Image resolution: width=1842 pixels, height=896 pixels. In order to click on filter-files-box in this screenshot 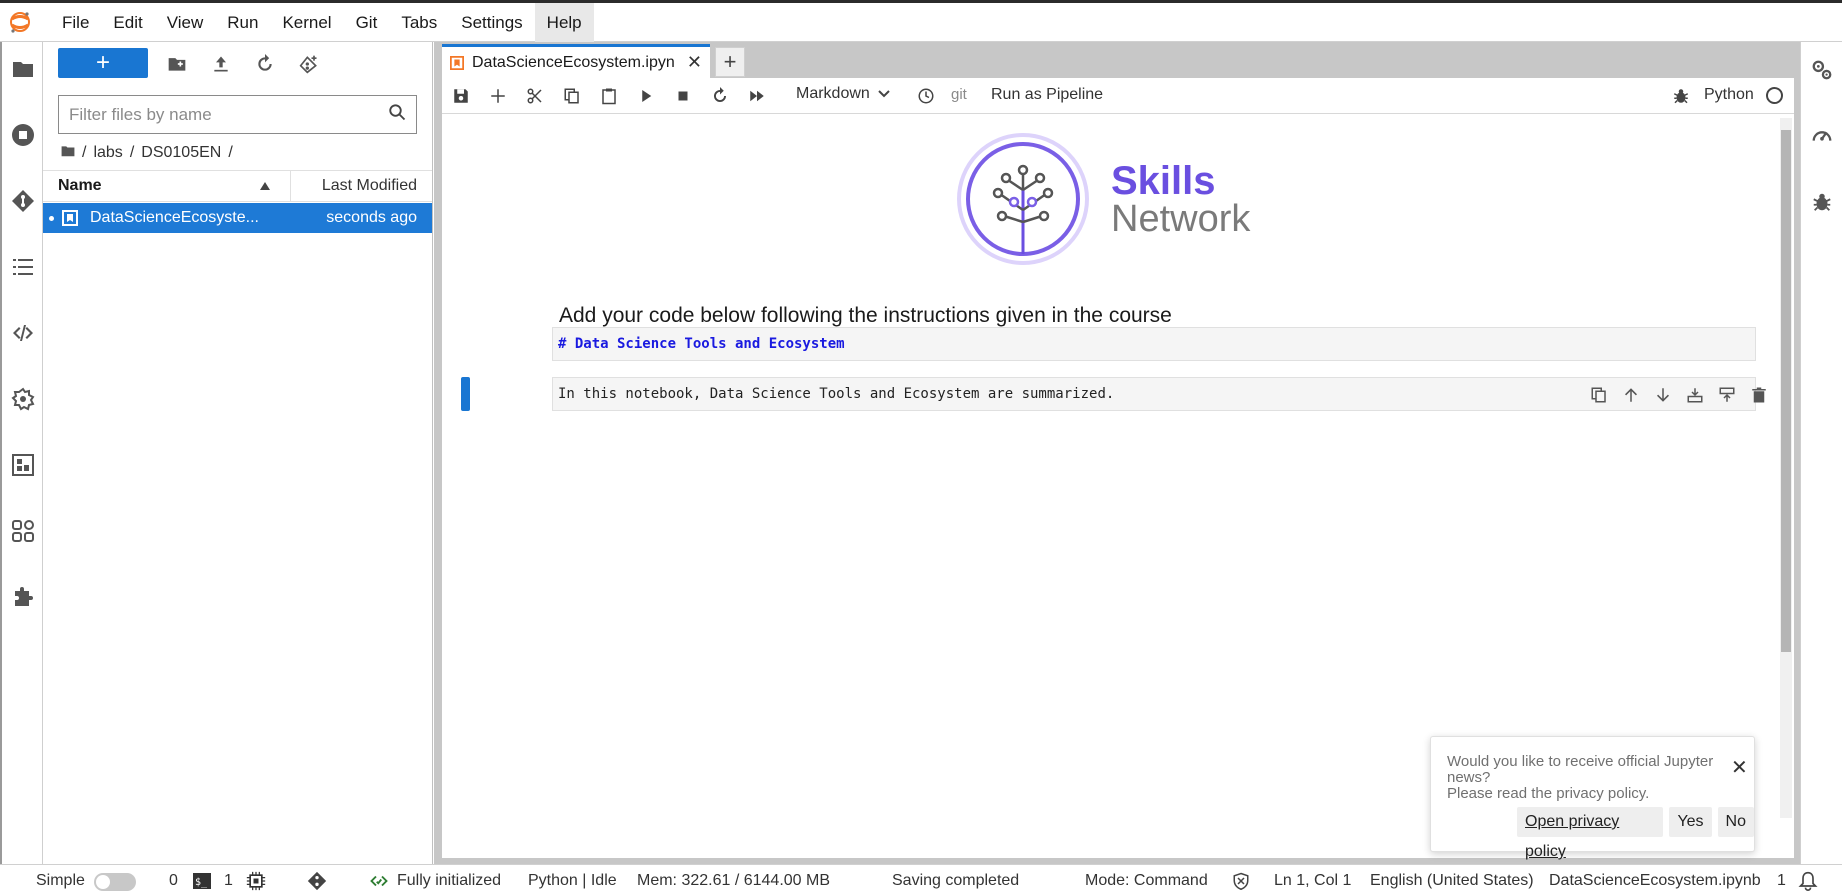, I will do `click(237, 114)`.